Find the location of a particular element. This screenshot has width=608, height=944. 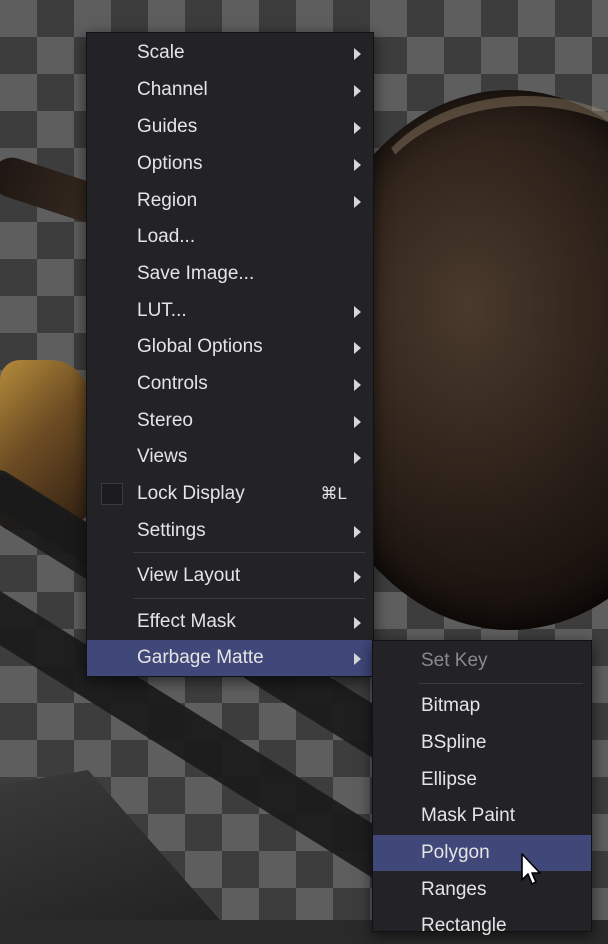

submenu-item-bitmap: Bitmap is located at coordinates (482, 706).